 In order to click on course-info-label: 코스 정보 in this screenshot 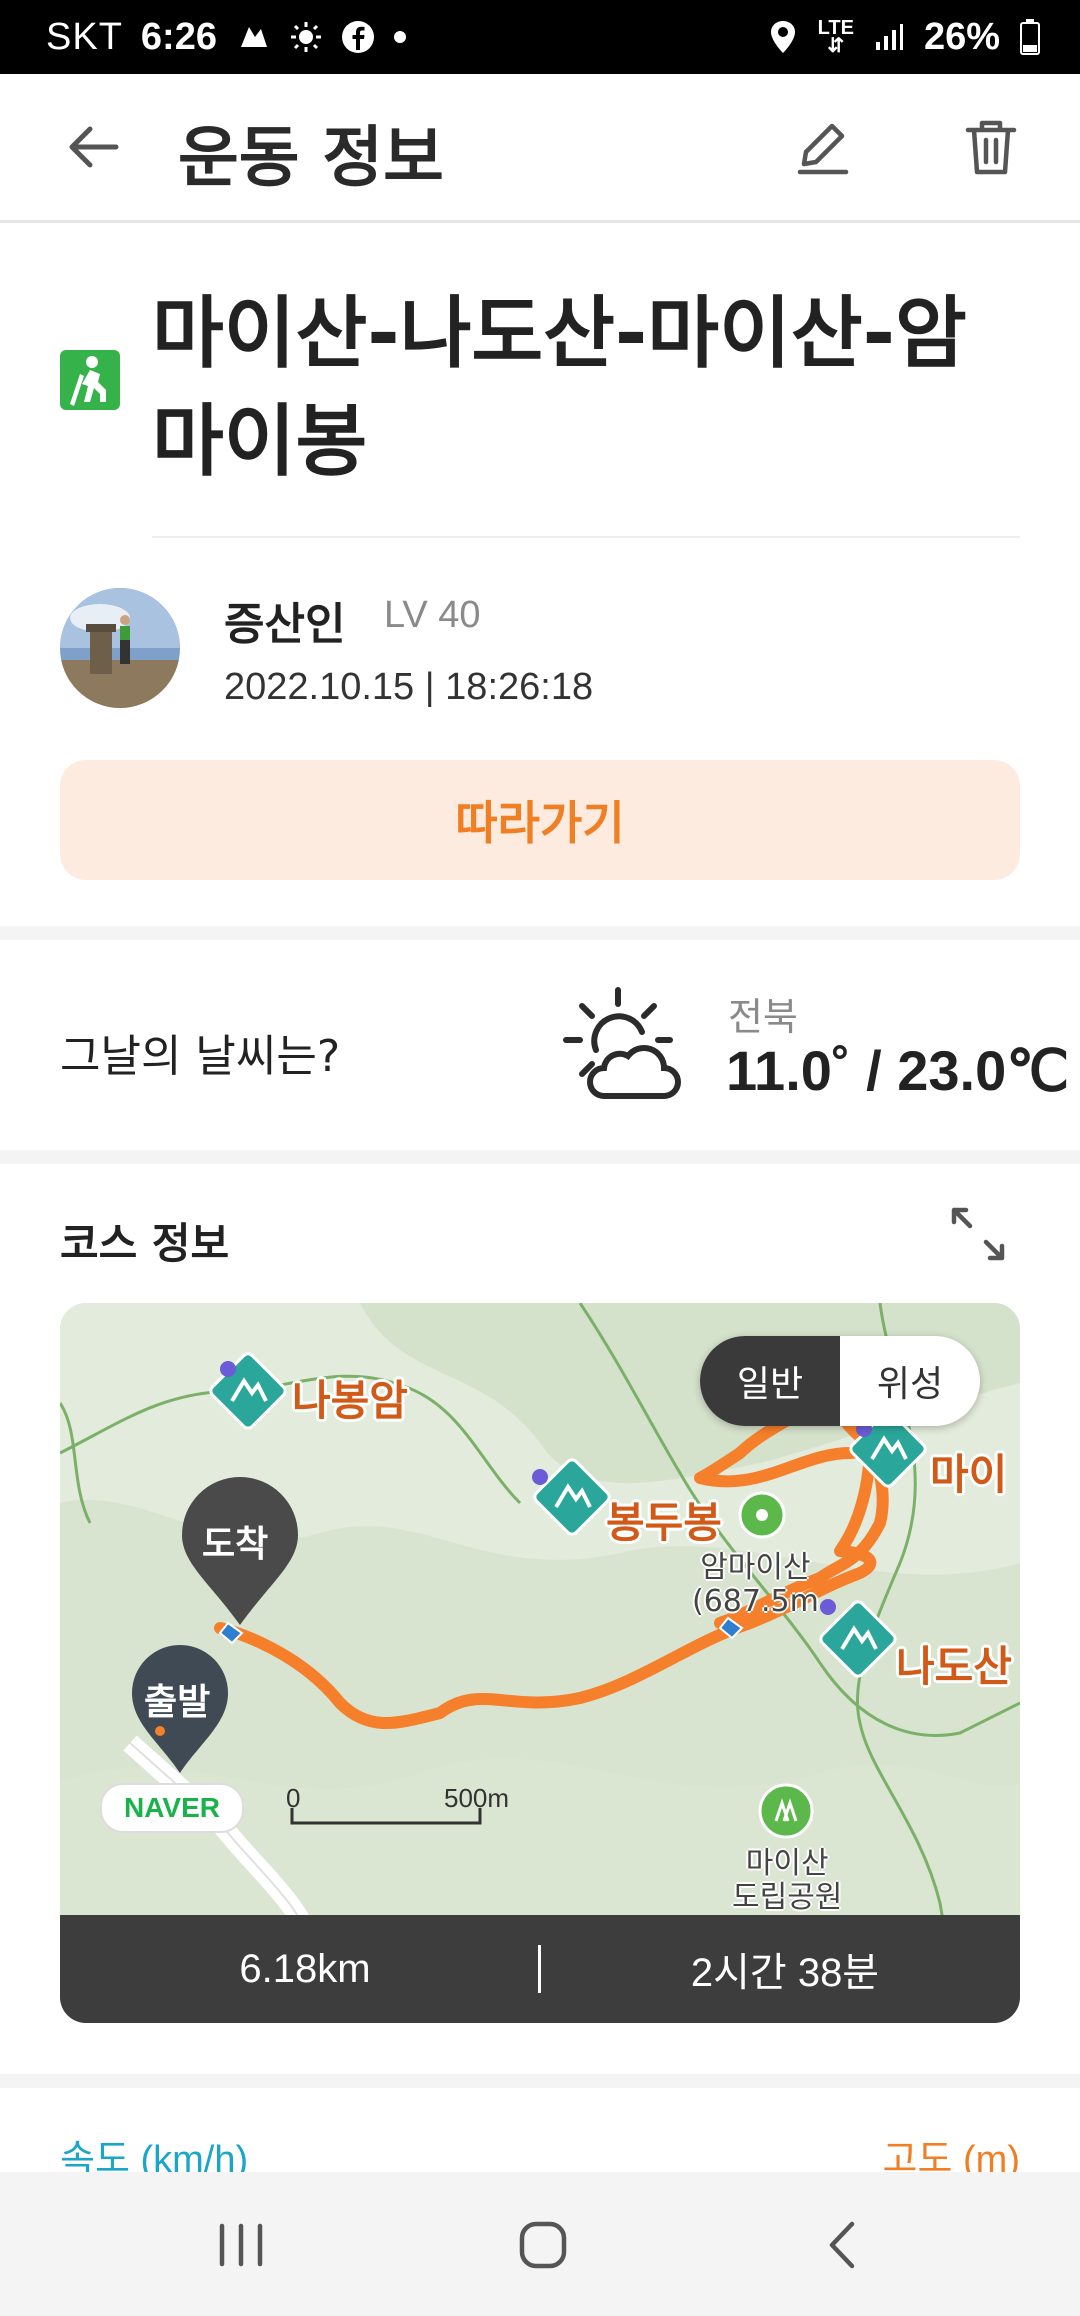, I will do `click(145, 1243)`.